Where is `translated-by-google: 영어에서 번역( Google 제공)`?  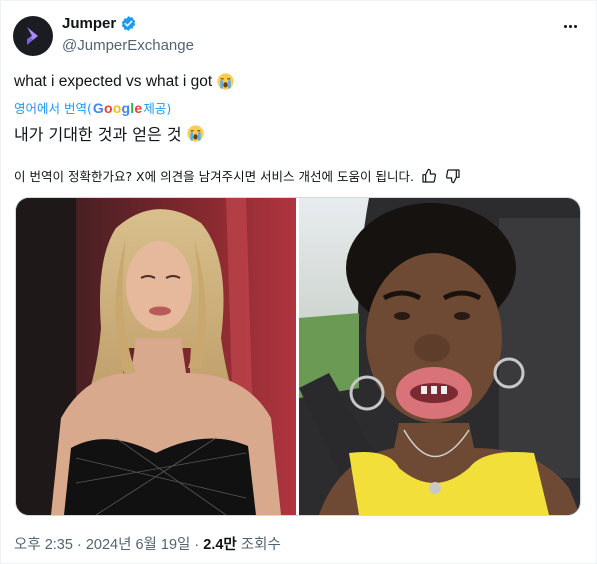 translated-by-google: 영어에서 번역( Google 제공) is located at coordinates (92, 107).